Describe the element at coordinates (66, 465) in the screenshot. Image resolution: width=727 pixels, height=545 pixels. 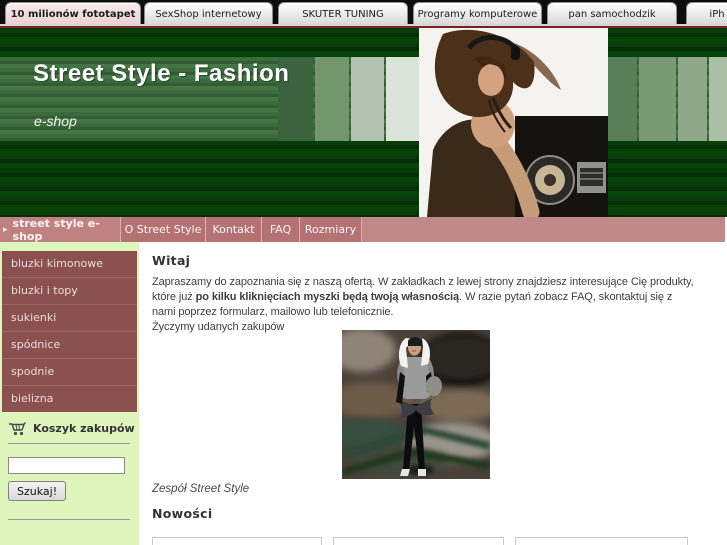
I see `search-input` at that location.